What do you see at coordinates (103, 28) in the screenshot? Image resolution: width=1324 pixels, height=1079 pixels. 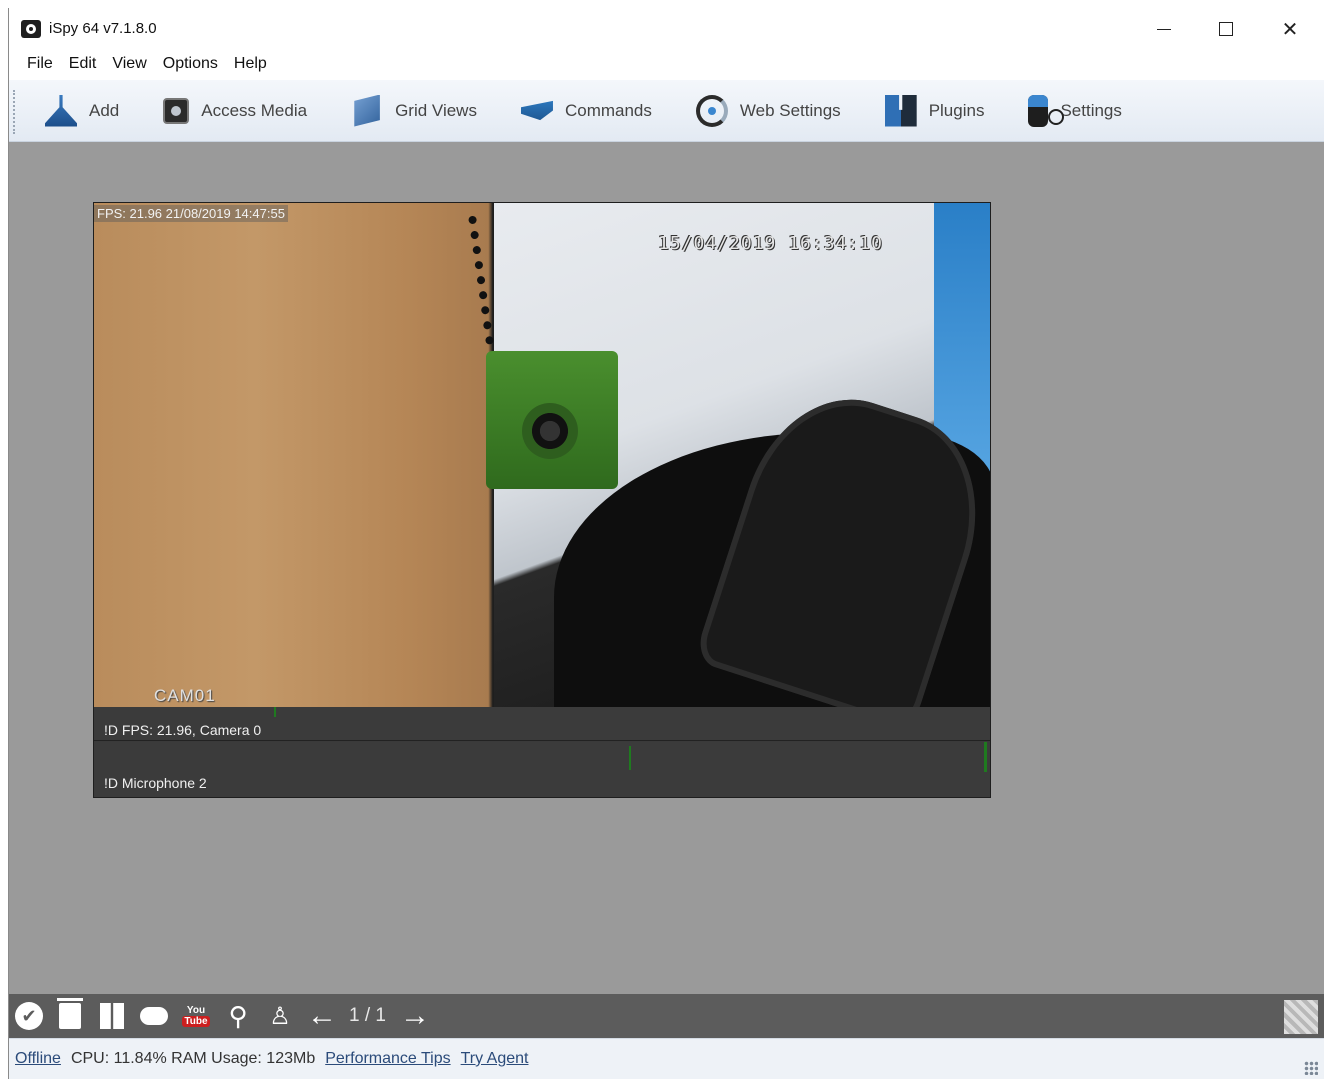 I see `window-title: iSpy 64 v7.1.8.0` at bounding box center [103, 28].